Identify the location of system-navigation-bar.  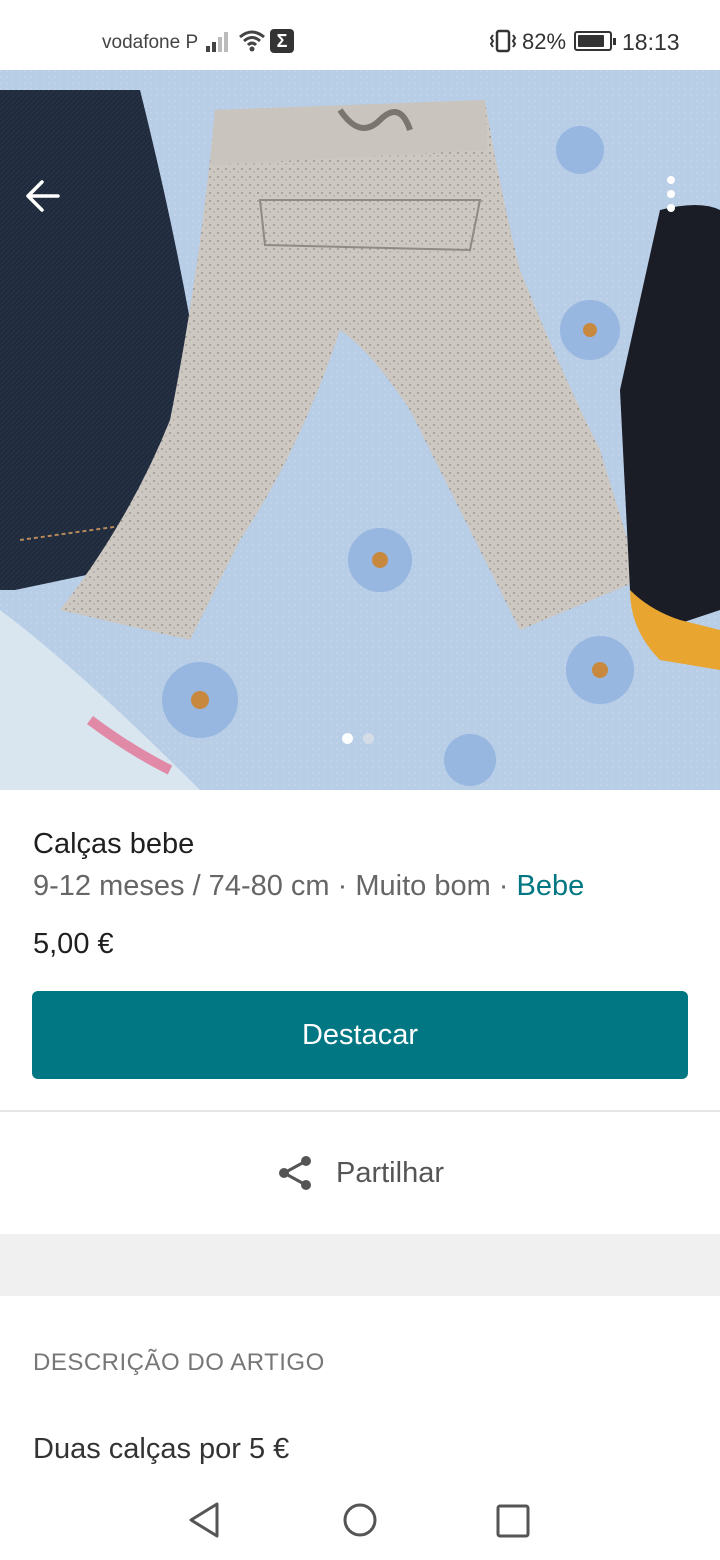
(360, 1520).